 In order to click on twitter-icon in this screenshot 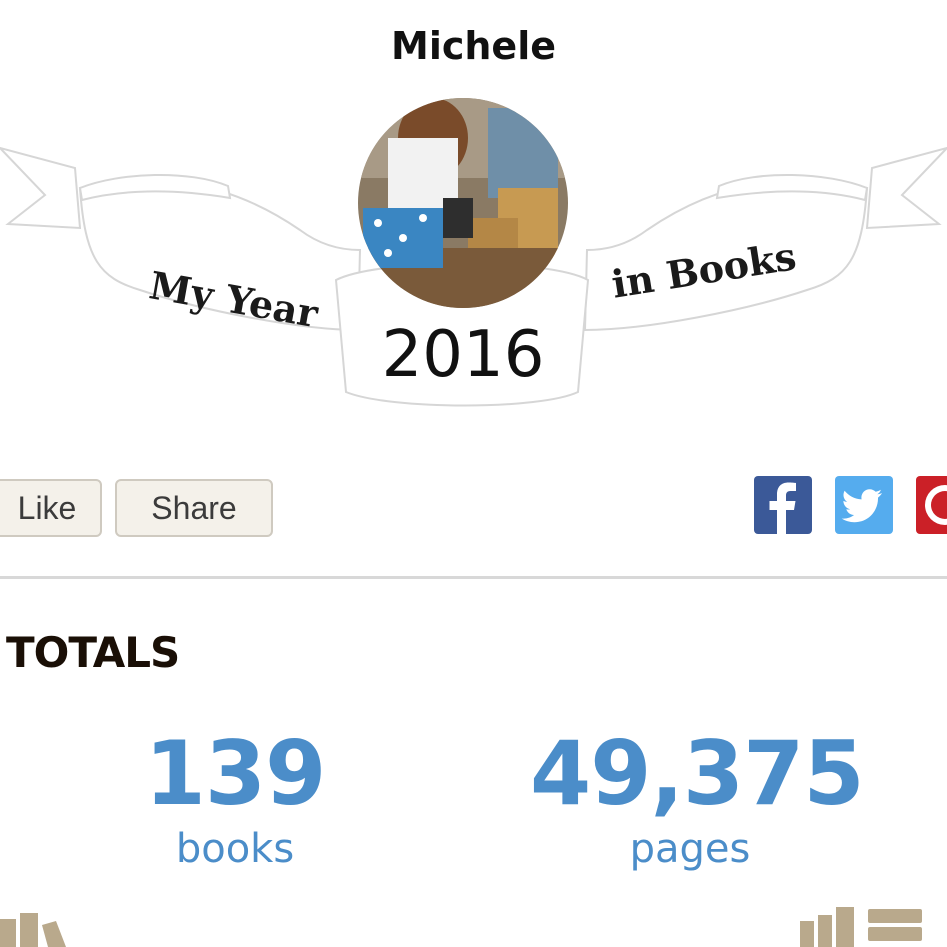, I will do `click(864, 505)`.